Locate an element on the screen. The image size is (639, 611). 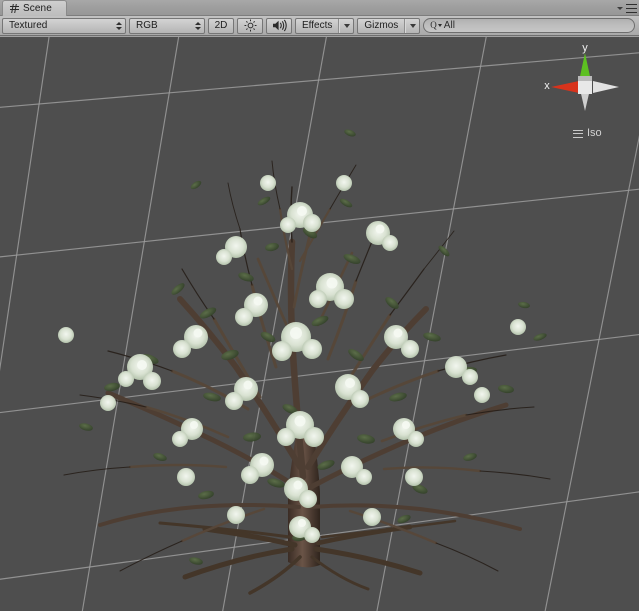
sun-icon is located at coordinates (250, 25).